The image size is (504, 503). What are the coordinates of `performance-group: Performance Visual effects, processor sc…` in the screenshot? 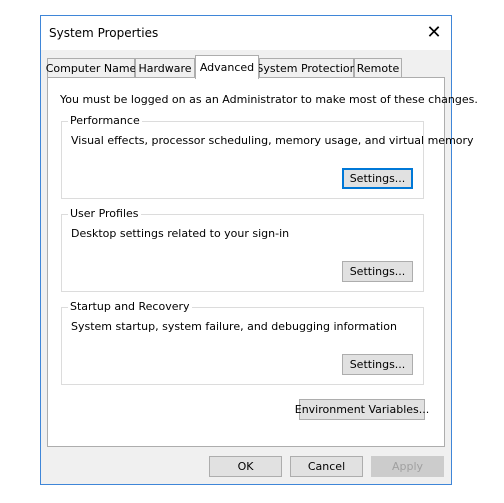 It's located at (267, 156).